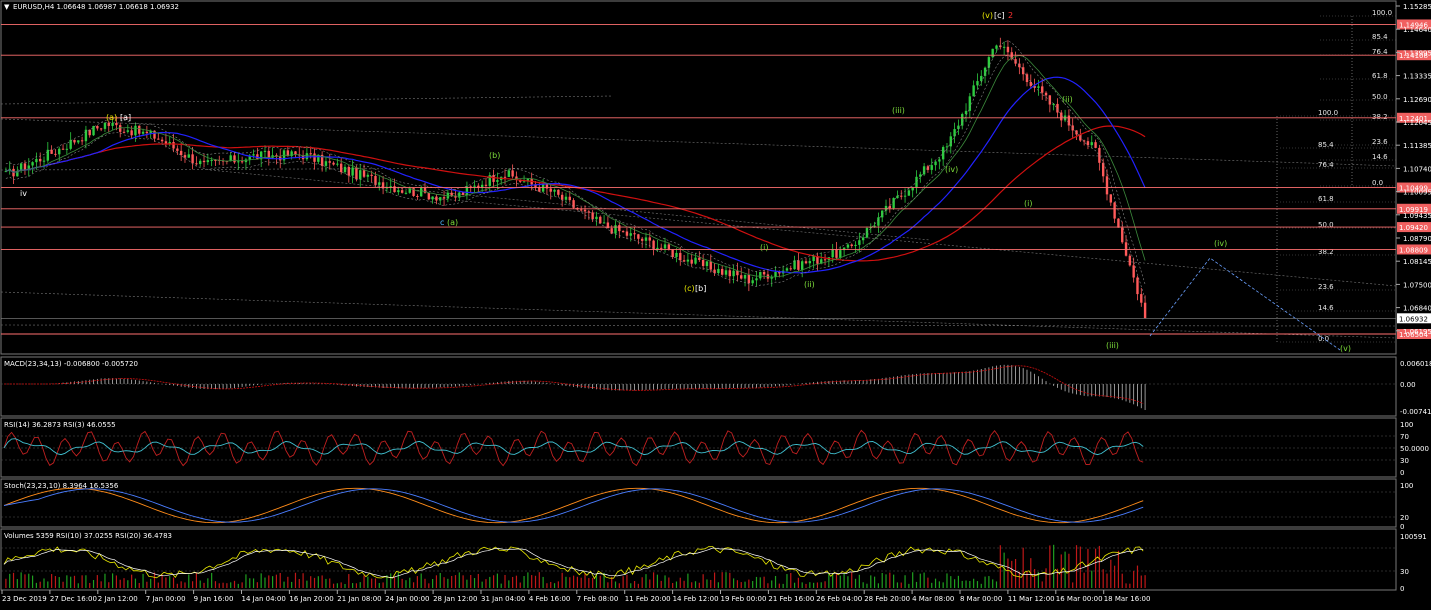 This screenshot has height=610, width=1431. I want to click on time-tick-label: 9 Jan 16:00, so click(214, 599).